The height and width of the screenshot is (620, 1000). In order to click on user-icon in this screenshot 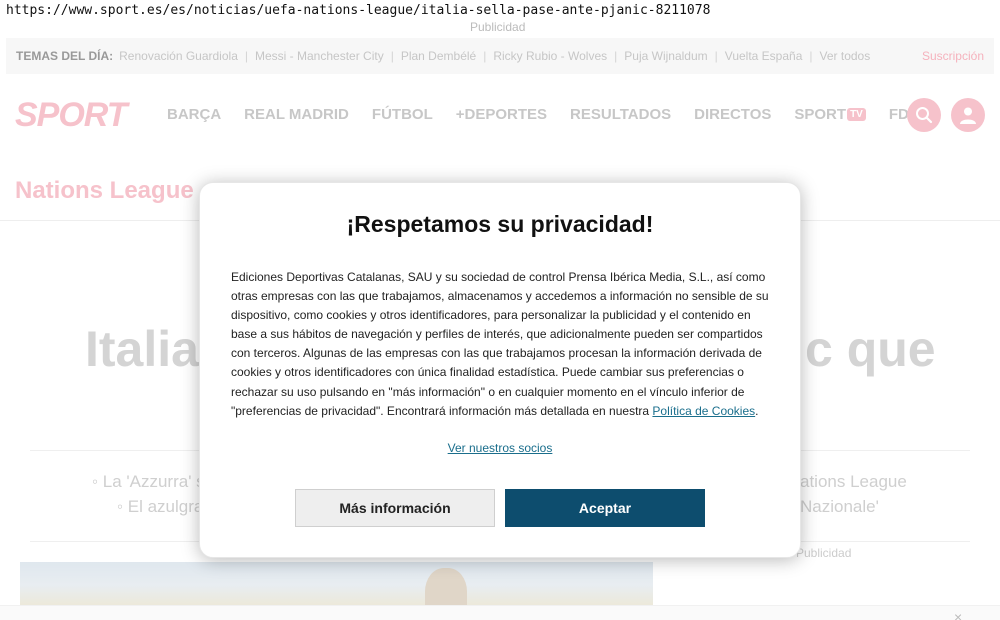, I will do `click(968, 115)`.